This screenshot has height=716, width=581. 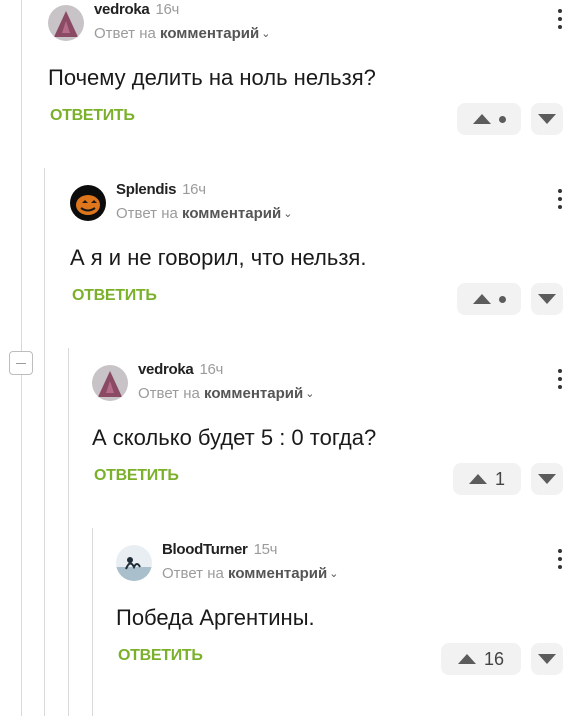 I want to click on comment-text: Победа Аргентины., so click(x=215, y=617).